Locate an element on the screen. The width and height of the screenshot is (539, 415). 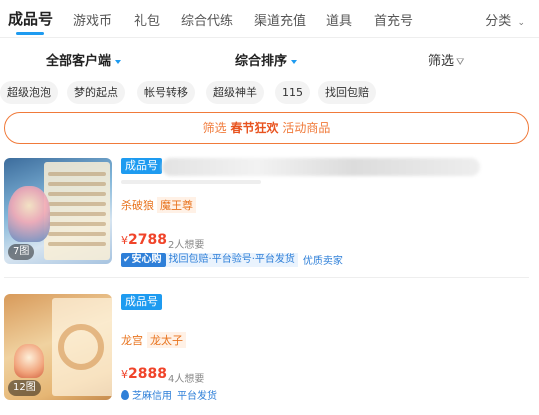
safe-purchase-label: 安心购 is located at coordinates (146, 259).